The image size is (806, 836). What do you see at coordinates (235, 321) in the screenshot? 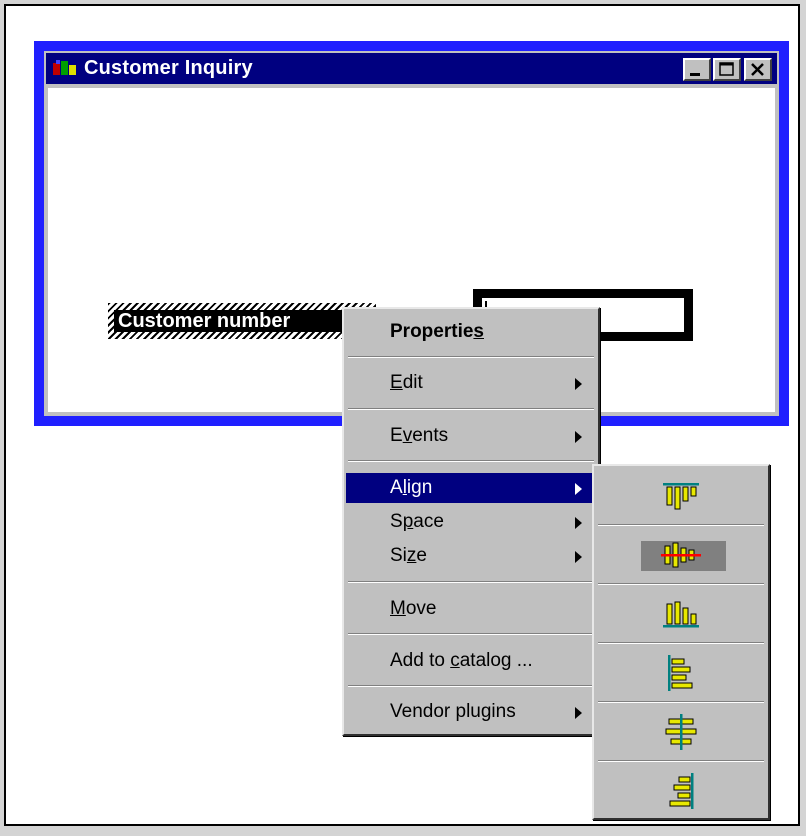
I see `customer-number-label: Customer number` at bounding box center [235, 321].